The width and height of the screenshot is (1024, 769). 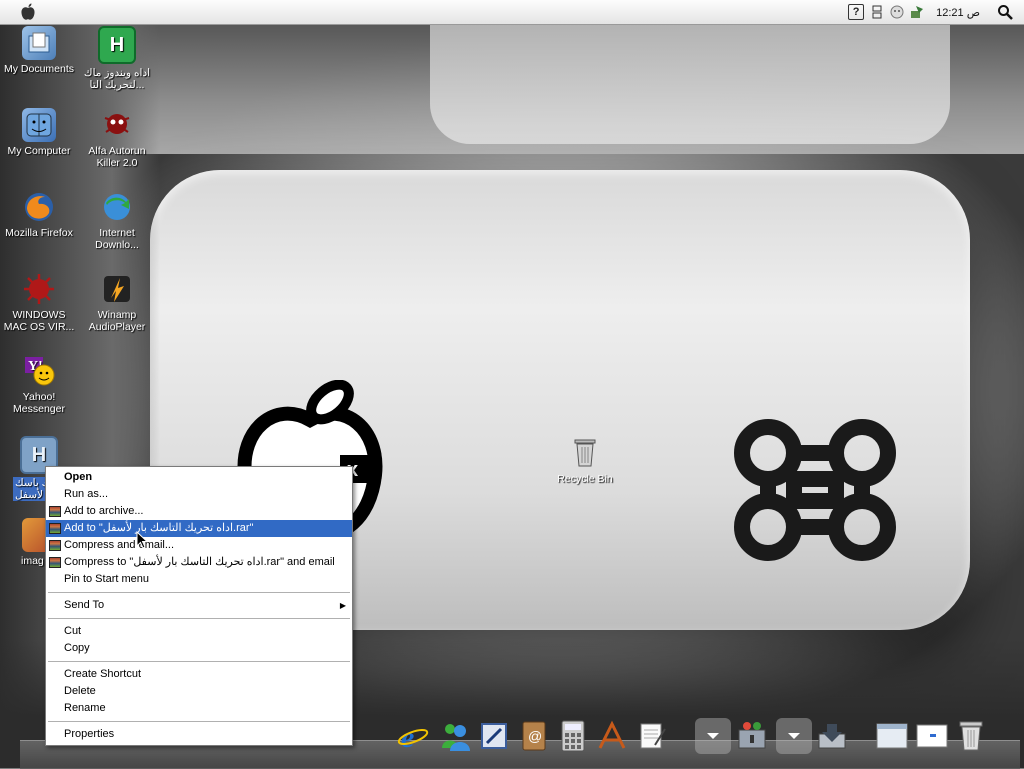 What do you see at coordinates (897, 12) in the screenshot?
I see `messenger-status-icon` at bounding box center [897, 12].